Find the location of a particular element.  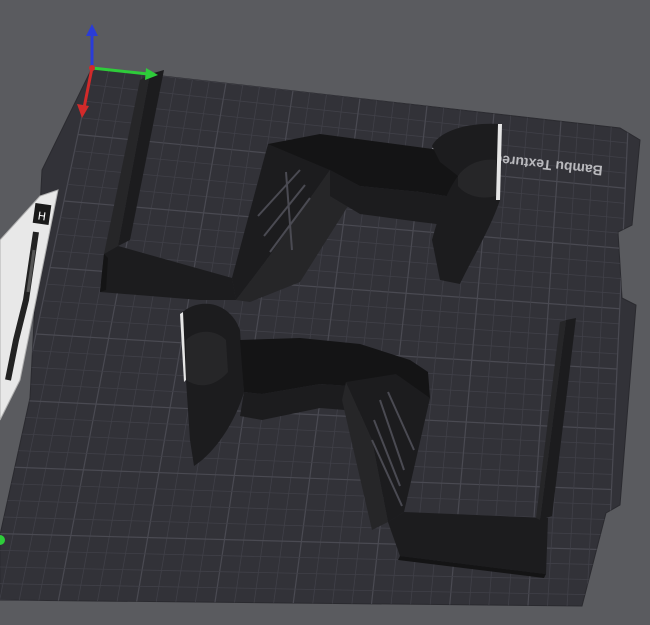

axis-z-arrow-icon is located at coordinates (92, 30).